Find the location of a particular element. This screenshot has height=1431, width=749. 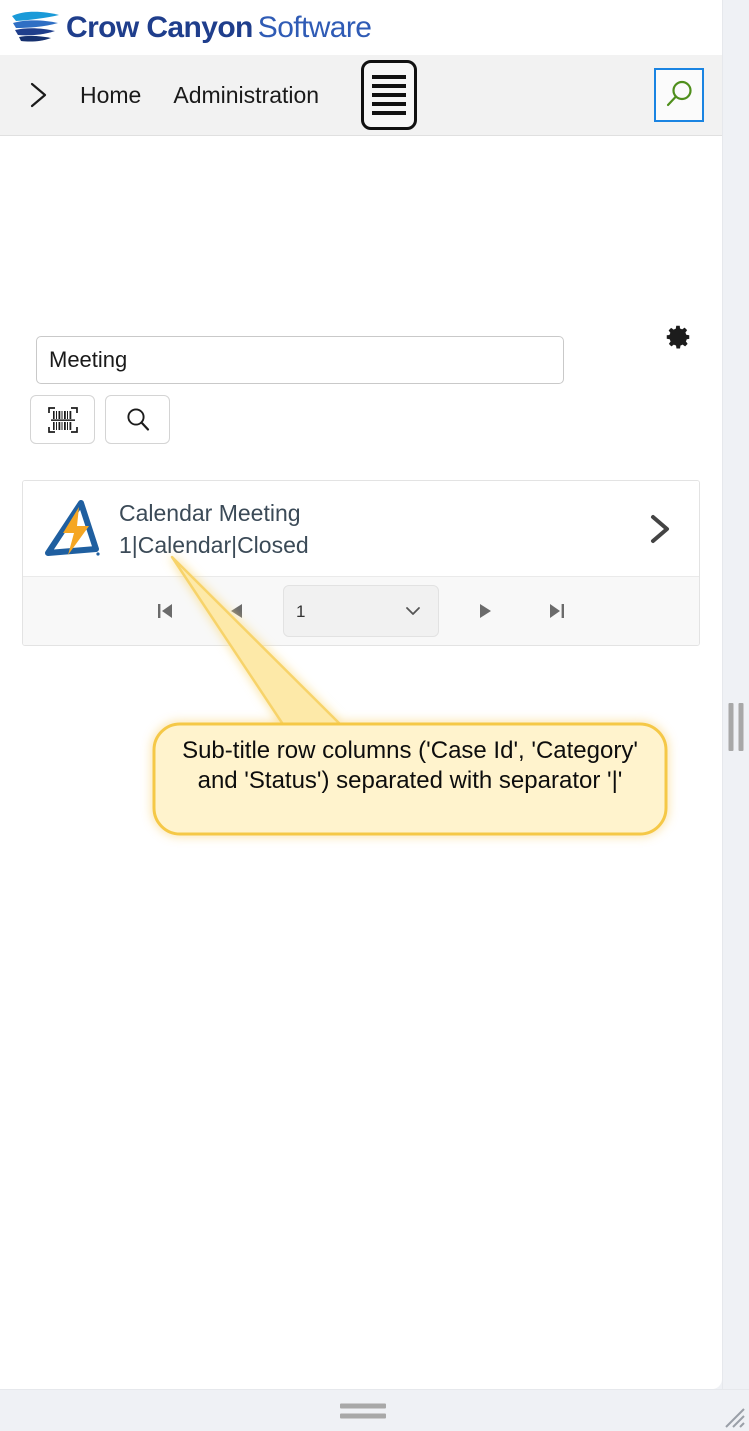

search-field-wrapper is located at coordinates (300, 360).